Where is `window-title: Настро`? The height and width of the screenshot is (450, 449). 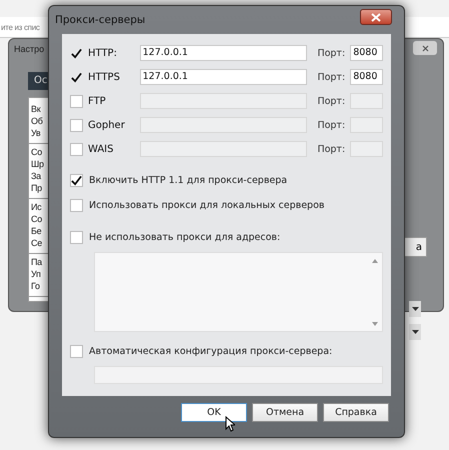
window-title: Настро is located at coordinates (29, 49).